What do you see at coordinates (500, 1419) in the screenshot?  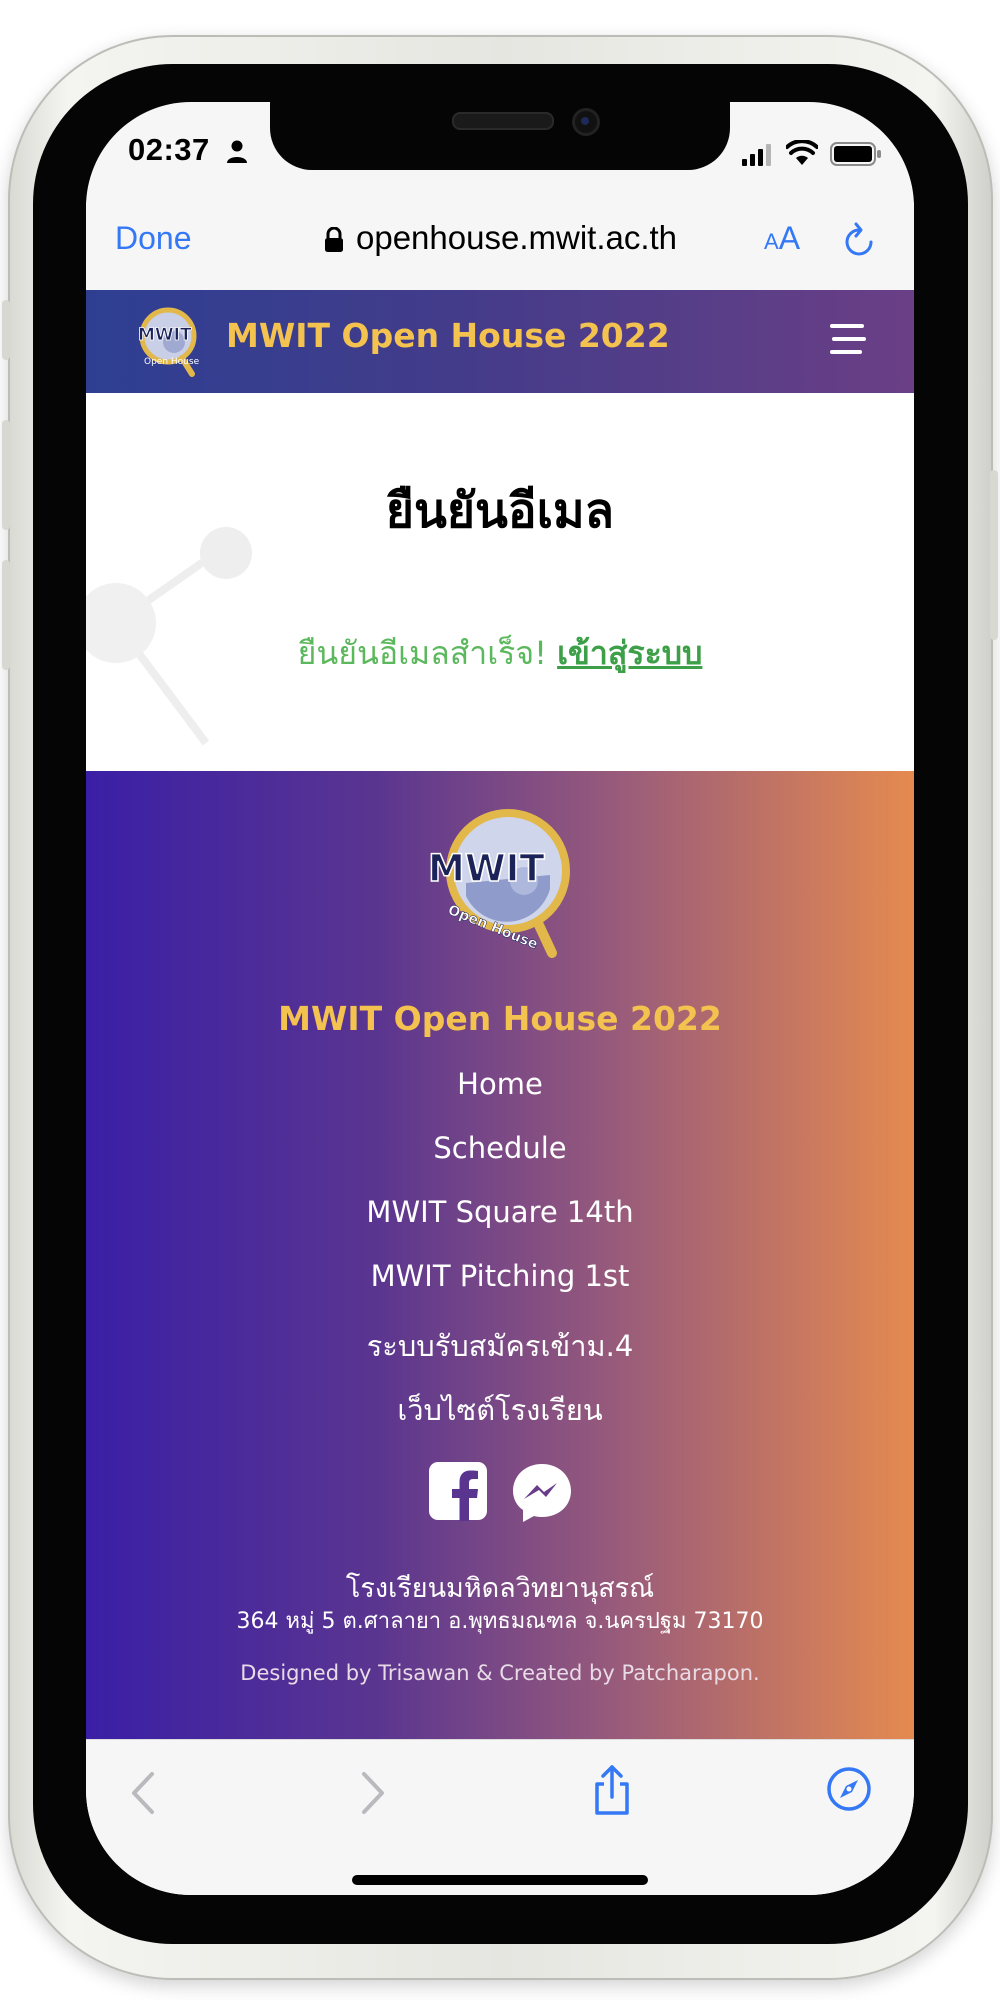 I see `footer-link-school-website: เว็บไซต์โรงเรียน` at bounding box center [500, 1419].